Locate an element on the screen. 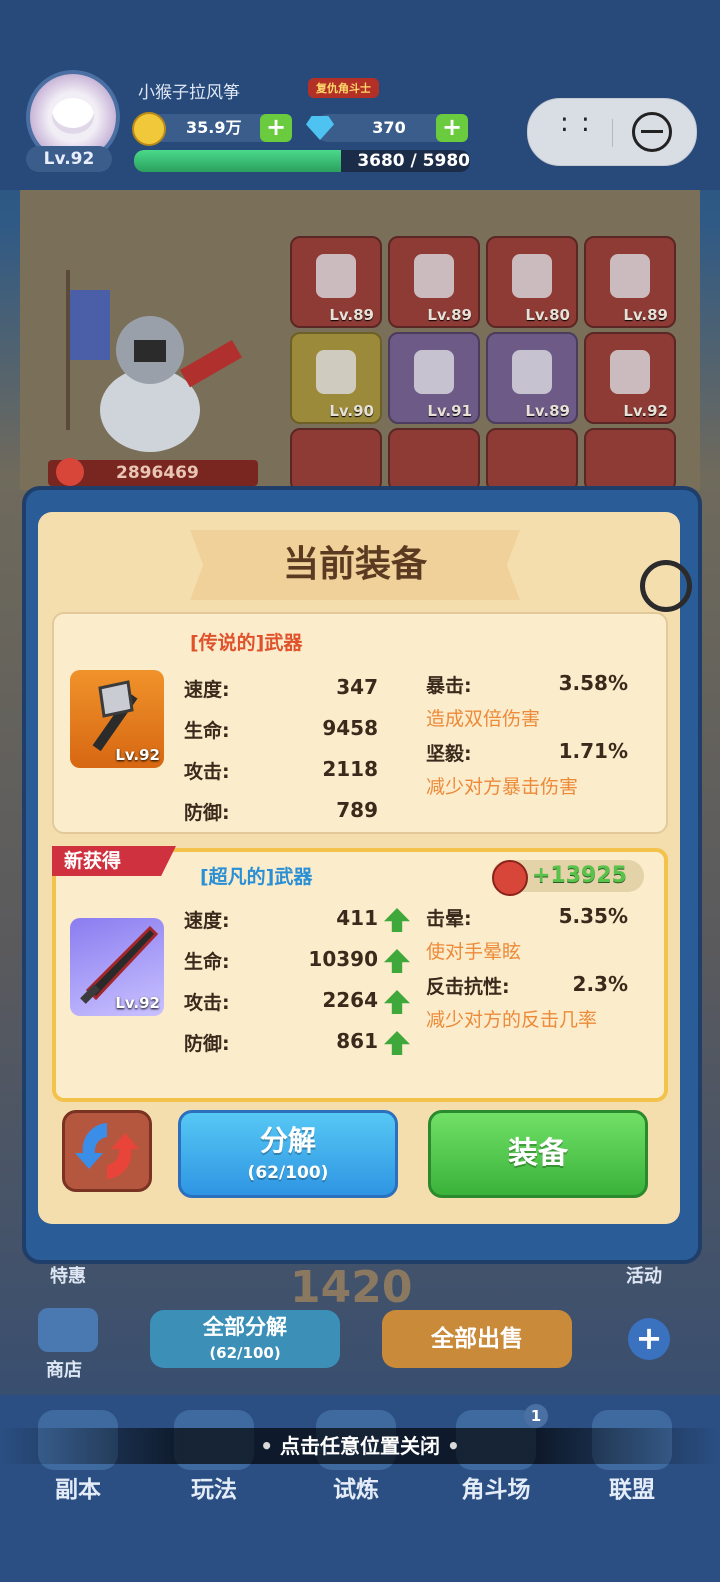 The height and width of the screenshot is (1582, 720). current-item-level: Lv.92 is located at coordinates (137, 755).